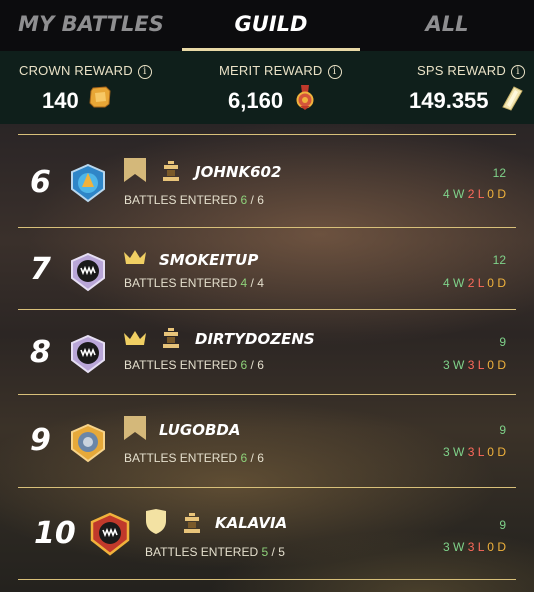 The width and height of the screenshot is (534, 592). Describe the element at coordinates (271, 25) in the screenshot. I see `tab-guild: GUILD` at that location.